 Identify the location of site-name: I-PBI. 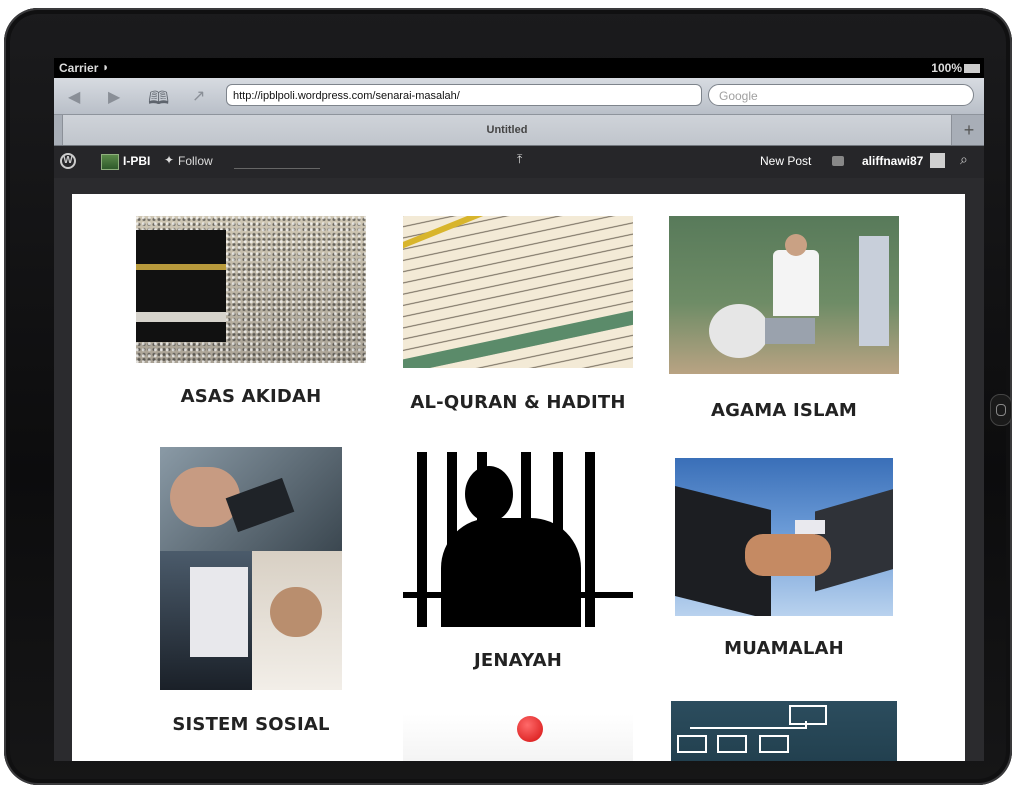
(136, 161).